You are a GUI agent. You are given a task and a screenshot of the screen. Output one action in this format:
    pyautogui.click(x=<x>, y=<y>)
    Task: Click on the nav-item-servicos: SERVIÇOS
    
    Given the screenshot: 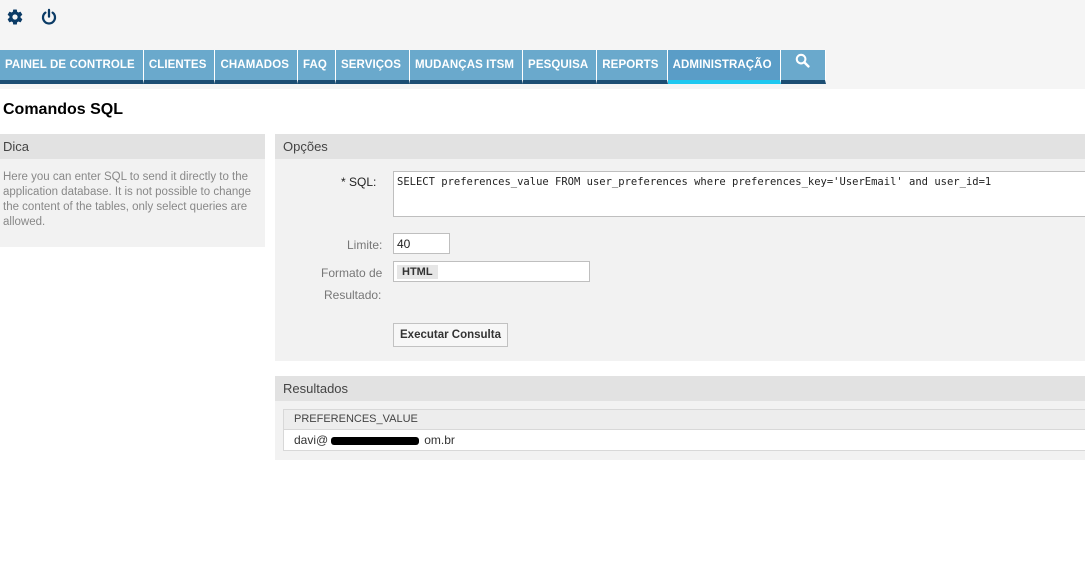 What is the action you would take?
    pyautogui.click(x=372, y=67)
    